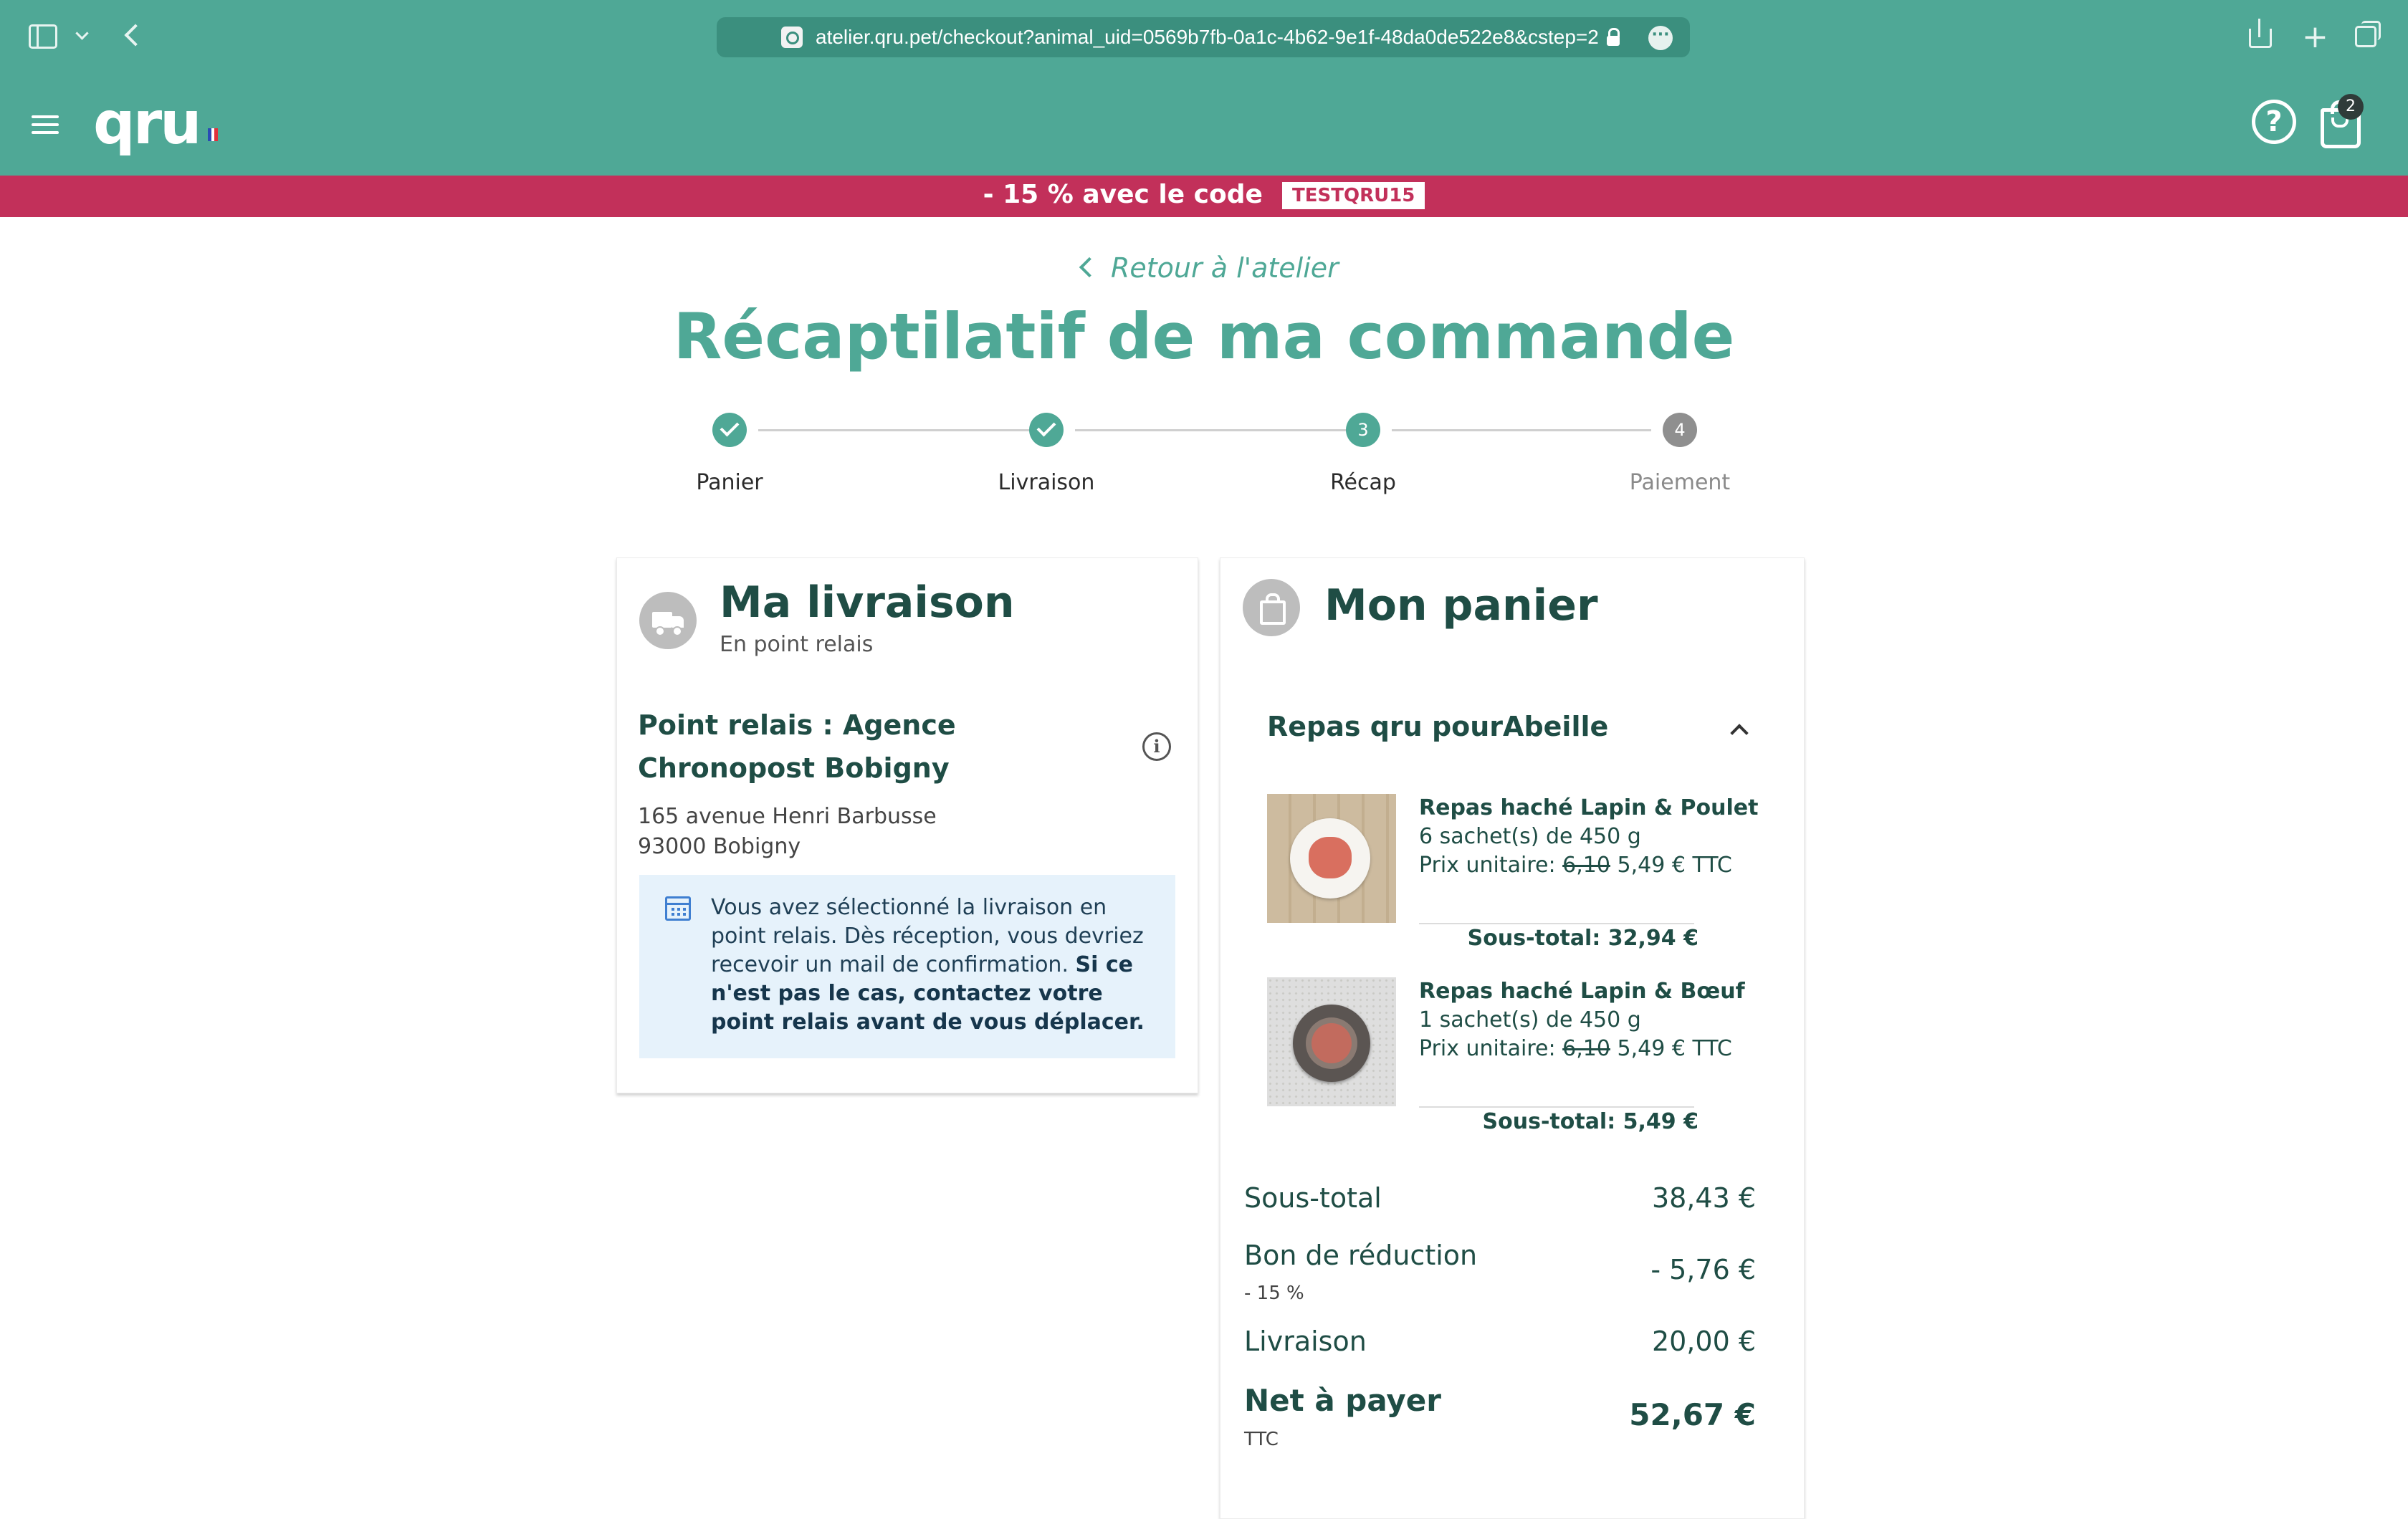  What do you see at coordinates (1361, 1255) in the screenshot?
I see `discount-label: Bon de réduction` at bounding box center [1361, 1255].